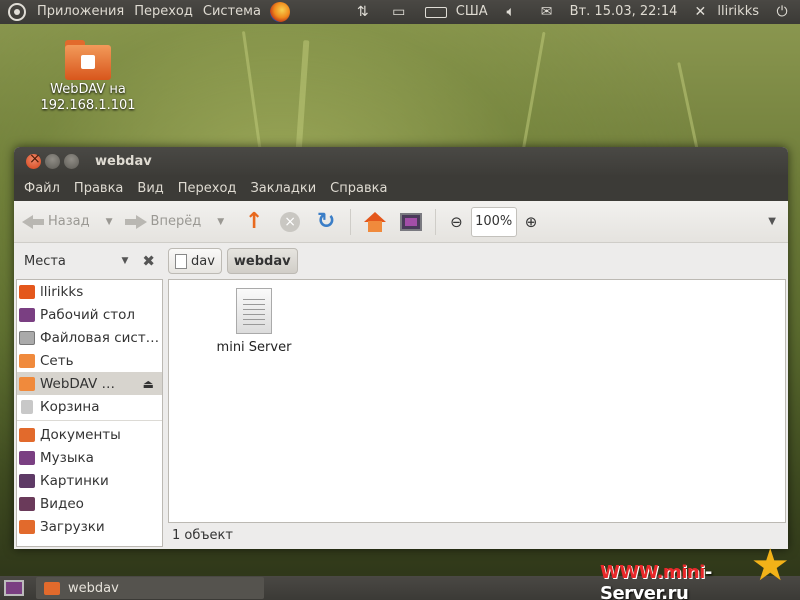 This screenshot has height=600, width=800. What do you see at coordinates (27, 360) in the screenshot?
I see `network-icon` at bounding box center [27, 360].